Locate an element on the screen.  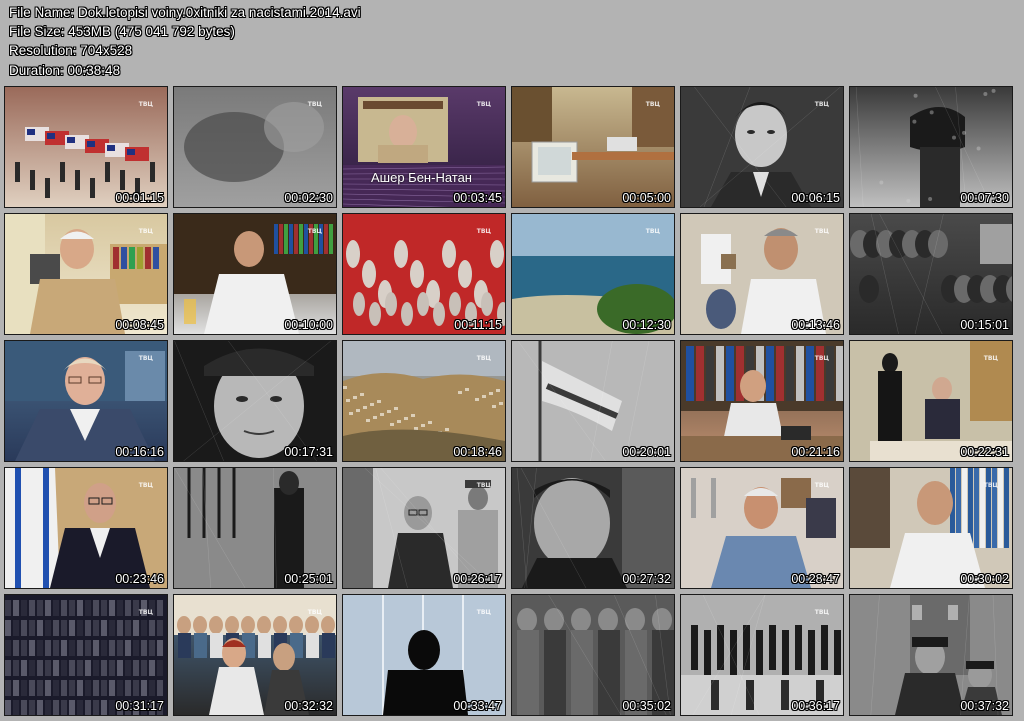
timestamp-label: 00:23:46 is located at coordinates (139, 579).